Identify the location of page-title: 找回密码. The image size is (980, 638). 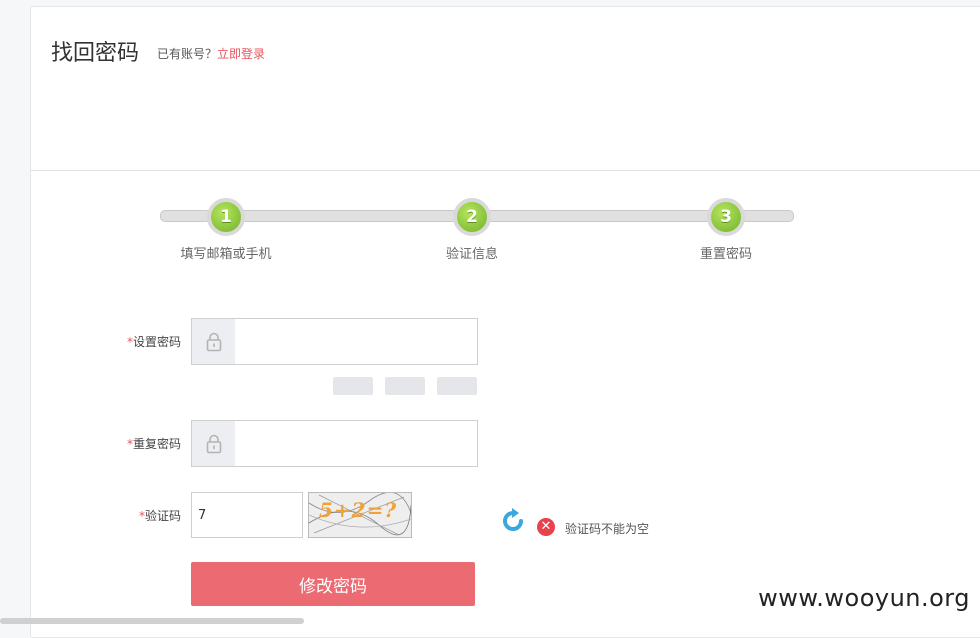
(95, 53).